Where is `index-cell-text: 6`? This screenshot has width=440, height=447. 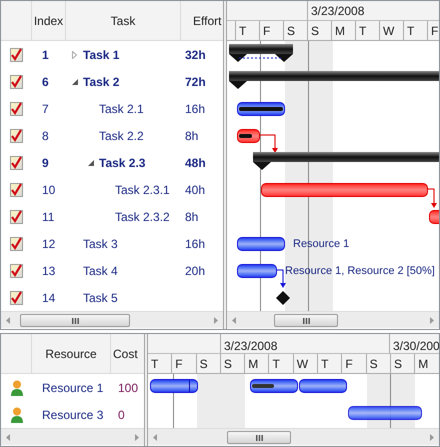
index-cell-text: 6 is located at coordinates (45, 82).